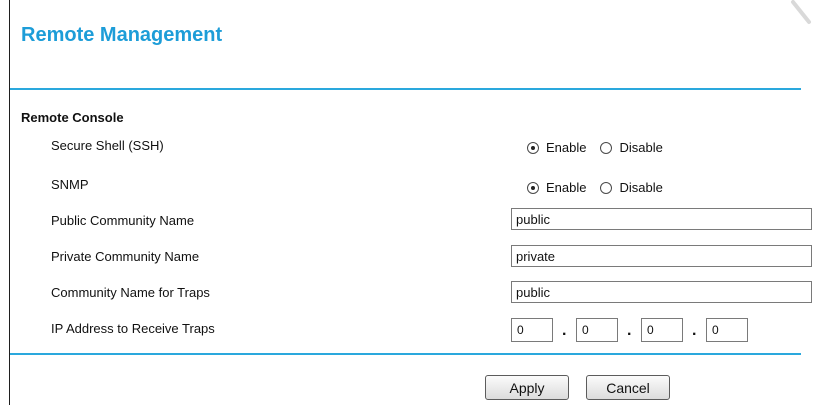  I want to click on public-community-field, so click(661, 219).